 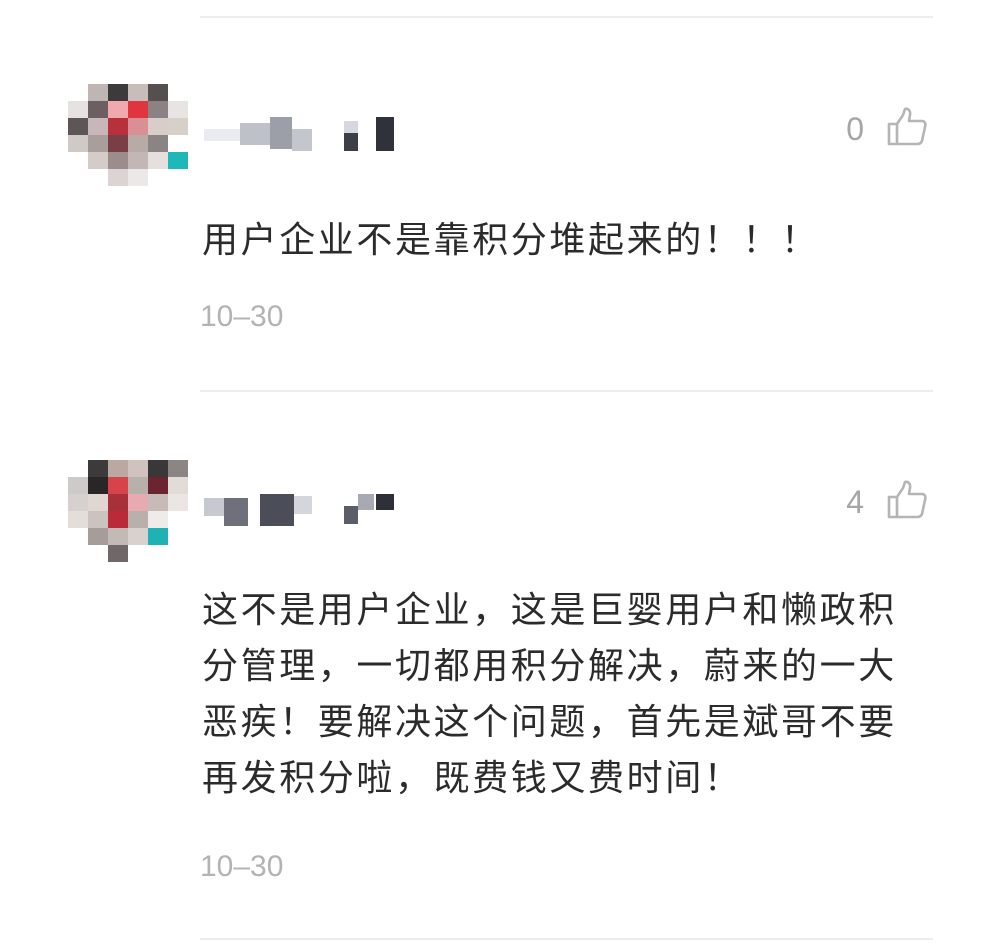 What do you see at coordinates (855, 129) in the screenshot?
I see `like-count: 0` at bounding box center [855, 129].